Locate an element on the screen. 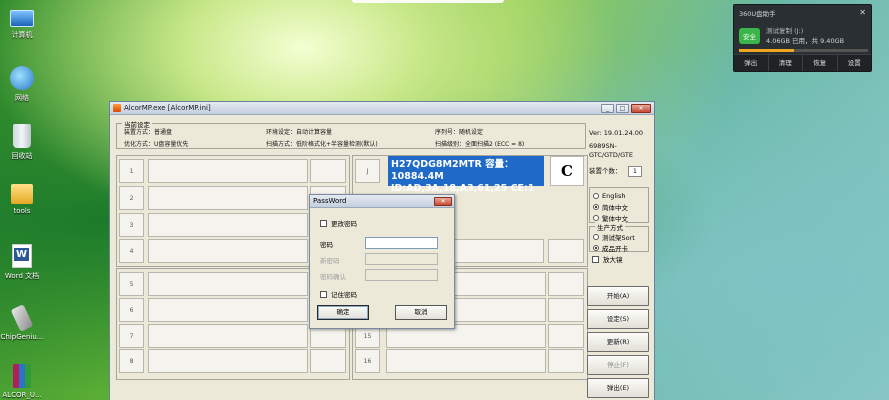 This screenshot has width=889, height=400. disk-capacity: 4.06GB 已用，共 9.40GB is located at coordinates (805, 41).